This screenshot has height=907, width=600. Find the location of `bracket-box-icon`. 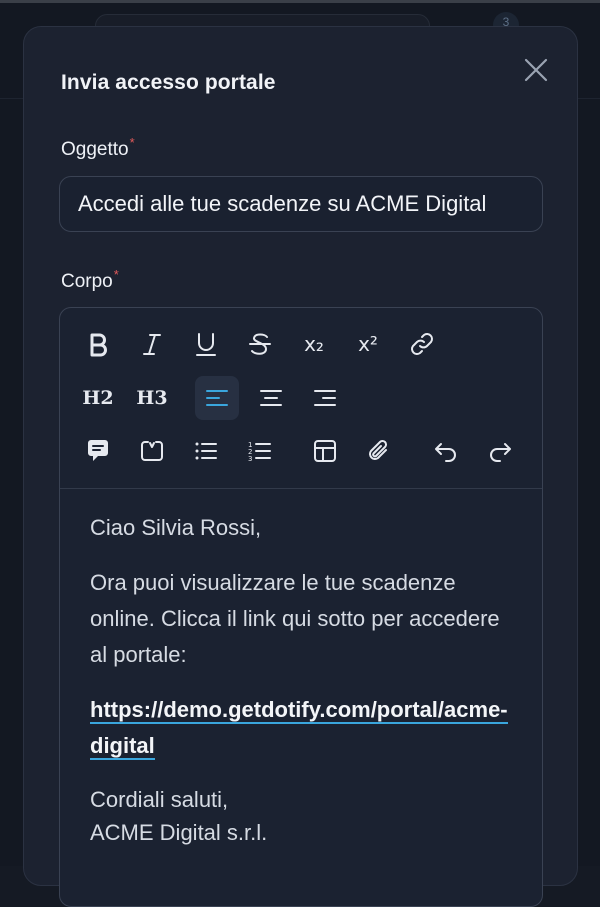

bracket-box-icon is located at coordinates (152, 451).